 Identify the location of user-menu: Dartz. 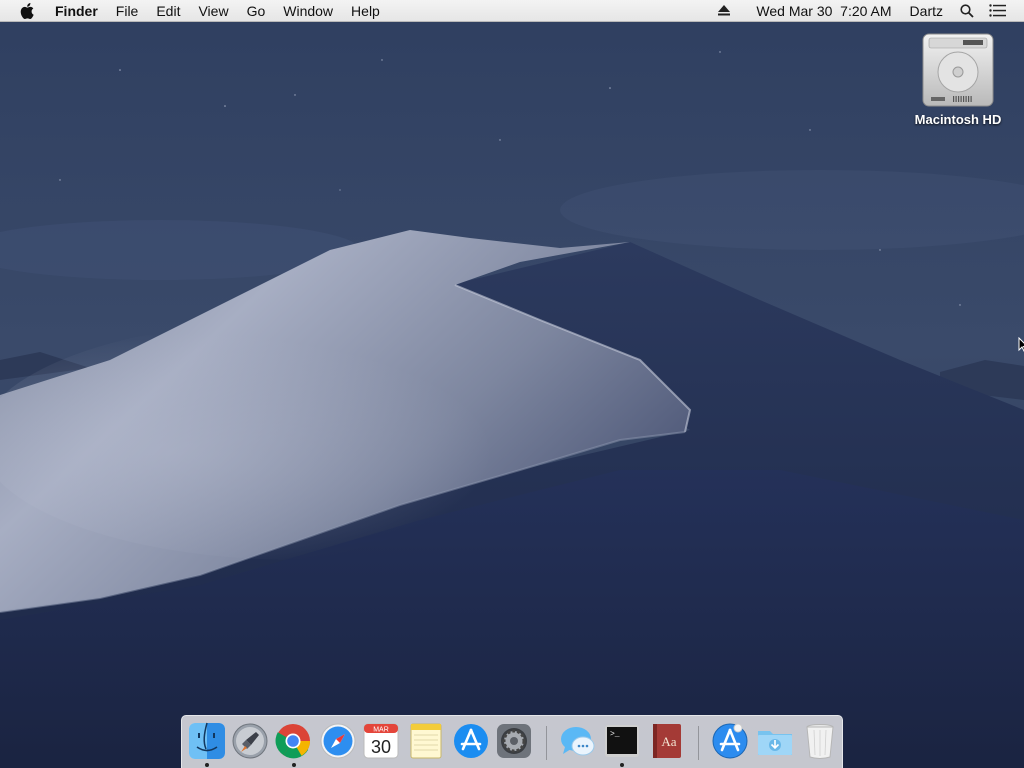
(926, 11).